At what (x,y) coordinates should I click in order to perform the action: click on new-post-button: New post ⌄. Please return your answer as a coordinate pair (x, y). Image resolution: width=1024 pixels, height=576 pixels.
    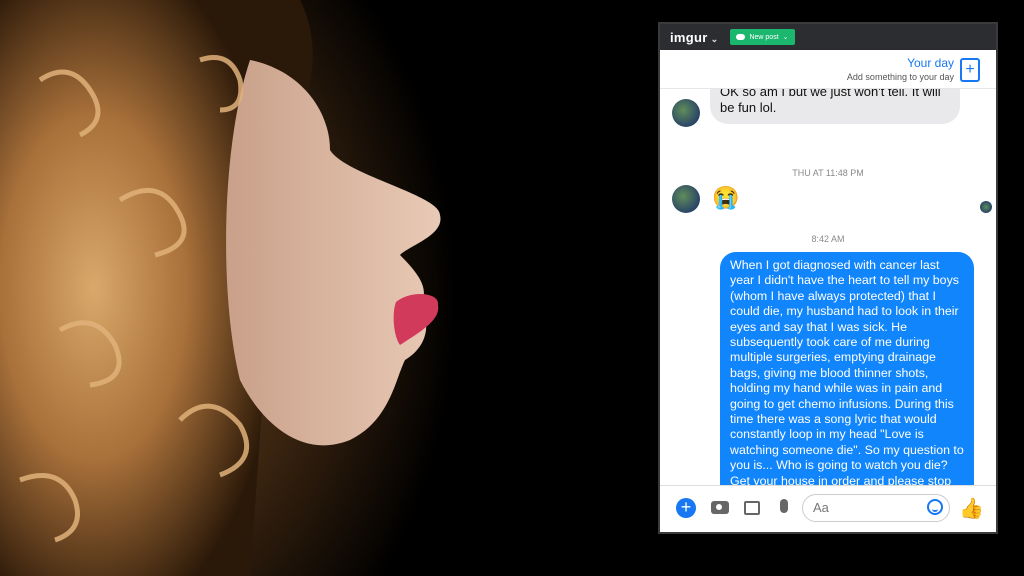
    Looking at the image, I should click on (762, 37).